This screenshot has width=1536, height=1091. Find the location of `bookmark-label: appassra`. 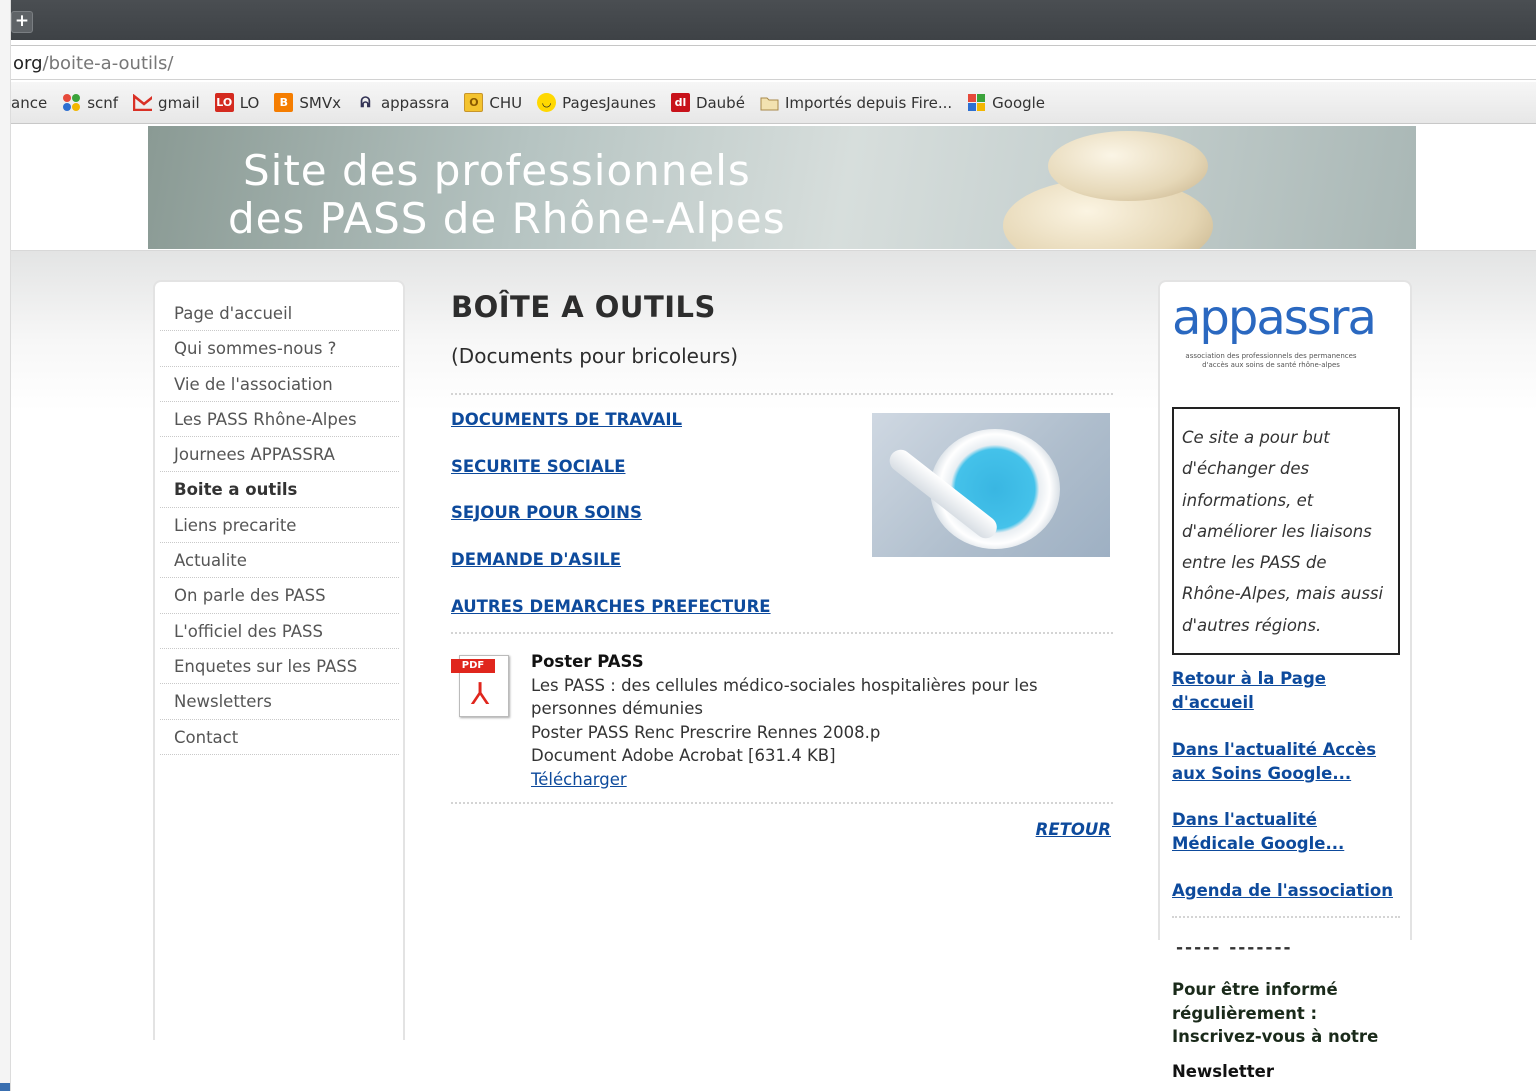

bookmark-label: appassra is located at coordinates (415, 102).